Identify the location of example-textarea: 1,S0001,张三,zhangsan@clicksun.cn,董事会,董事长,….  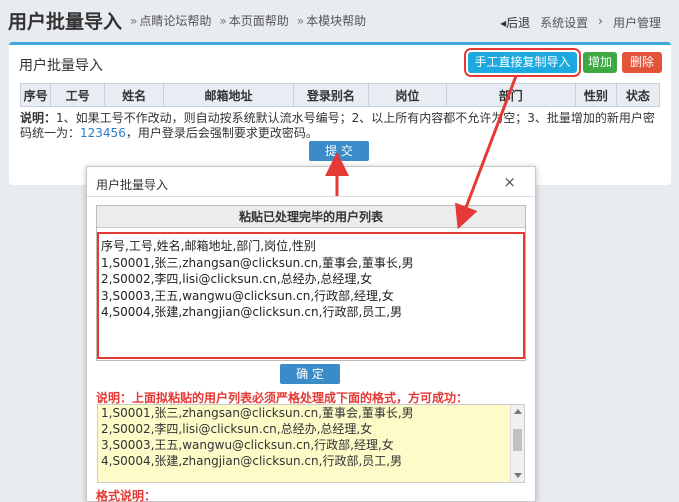
(311, 443).